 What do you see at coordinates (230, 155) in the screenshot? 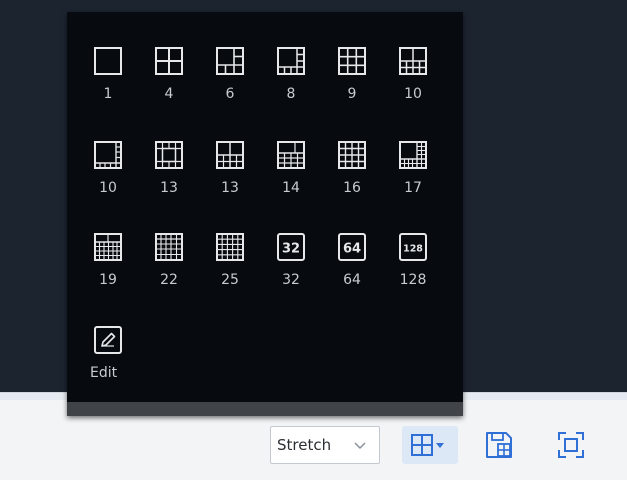
I see `layout-13b-icon` at bounding box center [230, 155].